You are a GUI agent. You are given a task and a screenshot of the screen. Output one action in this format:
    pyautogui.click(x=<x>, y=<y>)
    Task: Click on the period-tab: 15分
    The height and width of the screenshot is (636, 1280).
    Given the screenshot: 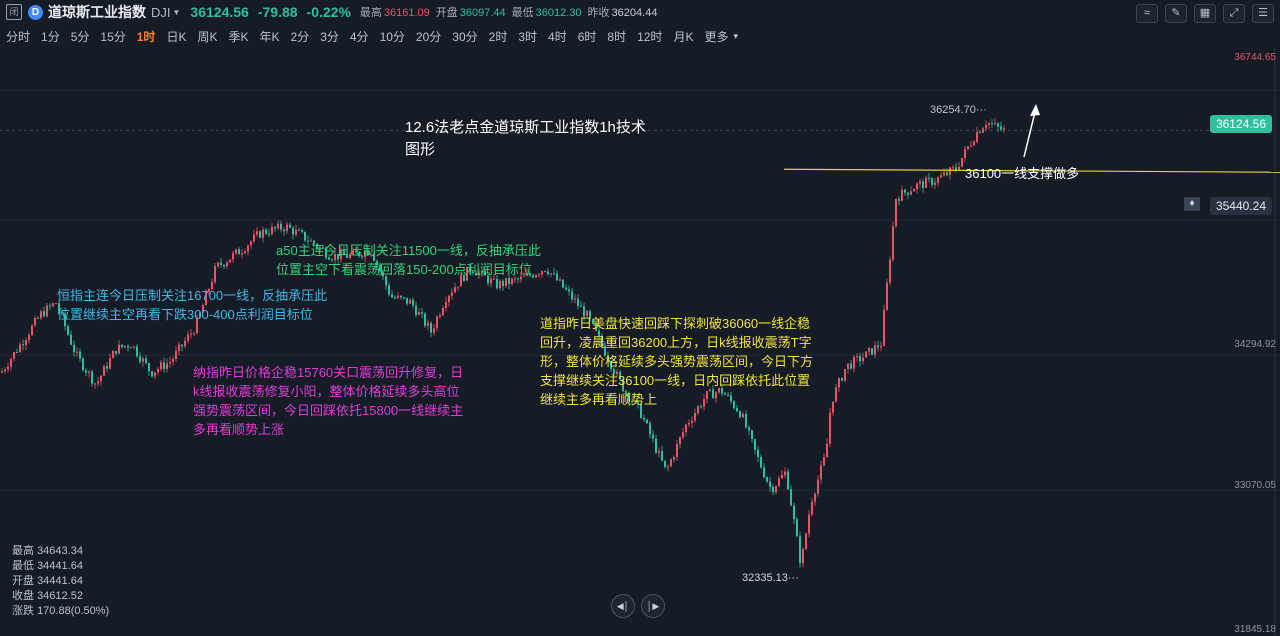 What is the action you would take?
    pyautogui.click(x=112, y=36)
    